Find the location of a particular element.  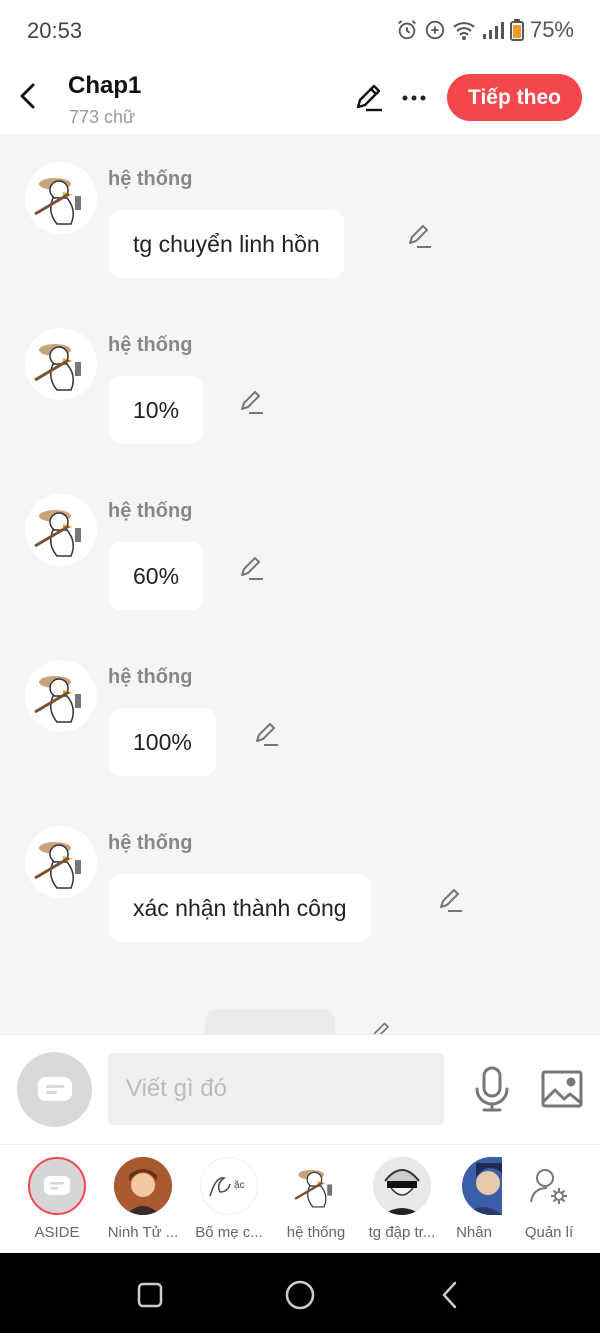

voice-input-button is located at coordinates (492, 1089).